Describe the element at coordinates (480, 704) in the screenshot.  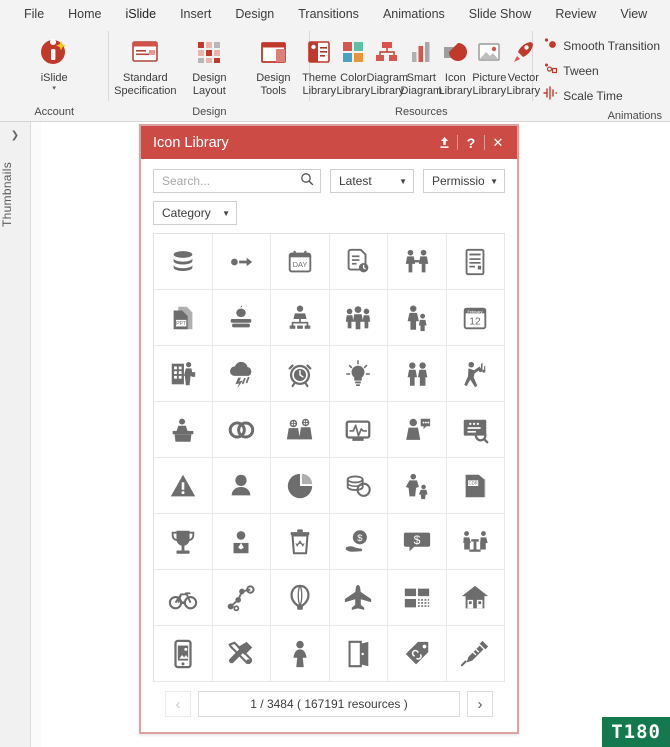
I see `next-page-button: ›` at that location.